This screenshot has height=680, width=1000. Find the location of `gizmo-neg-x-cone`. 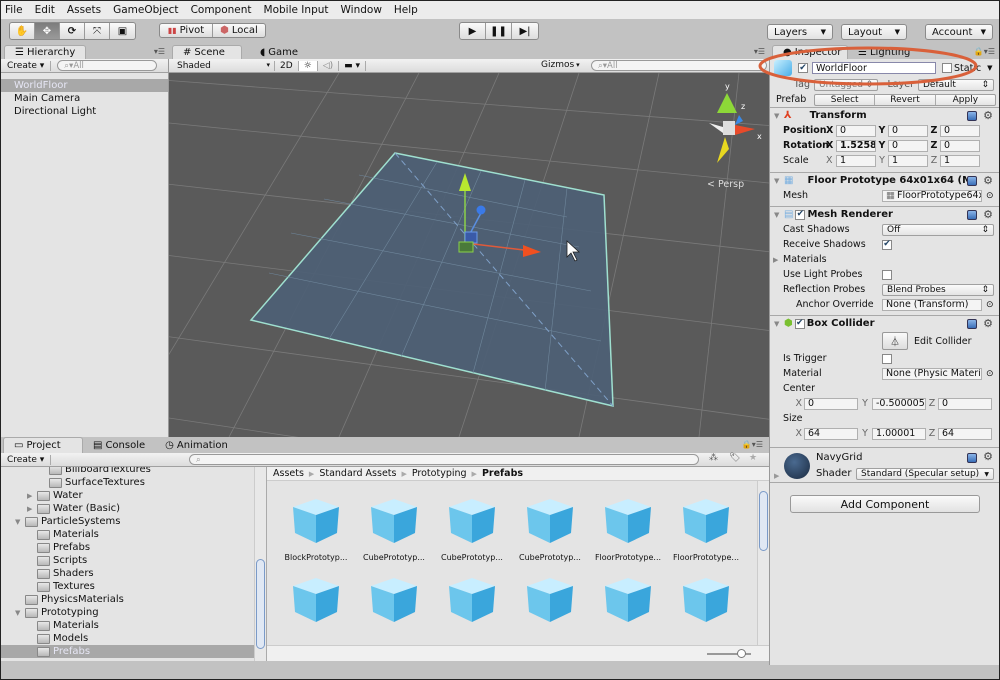

gizmo-neg-x-cone is located at coordinates (716, 128).